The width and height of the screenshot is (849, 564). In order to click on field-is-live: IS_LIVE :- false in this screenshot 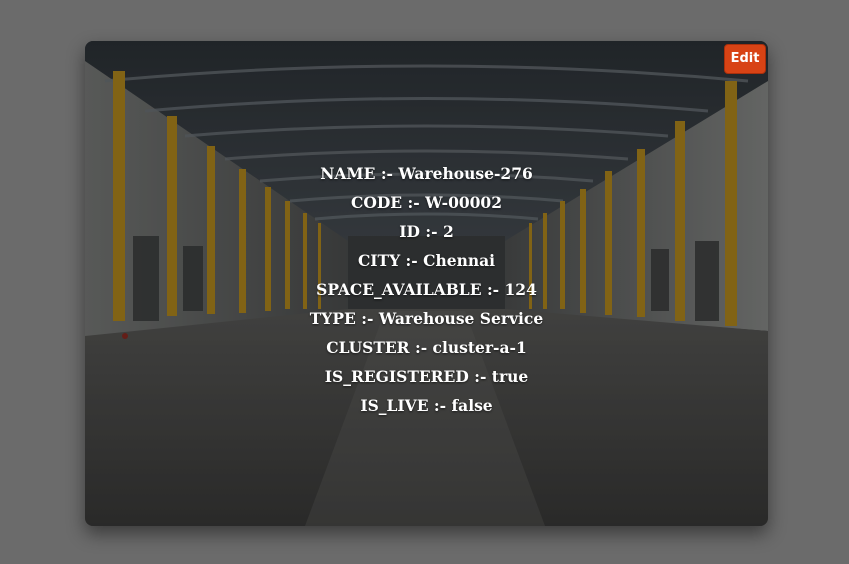, I will do `click(426, 405)`.